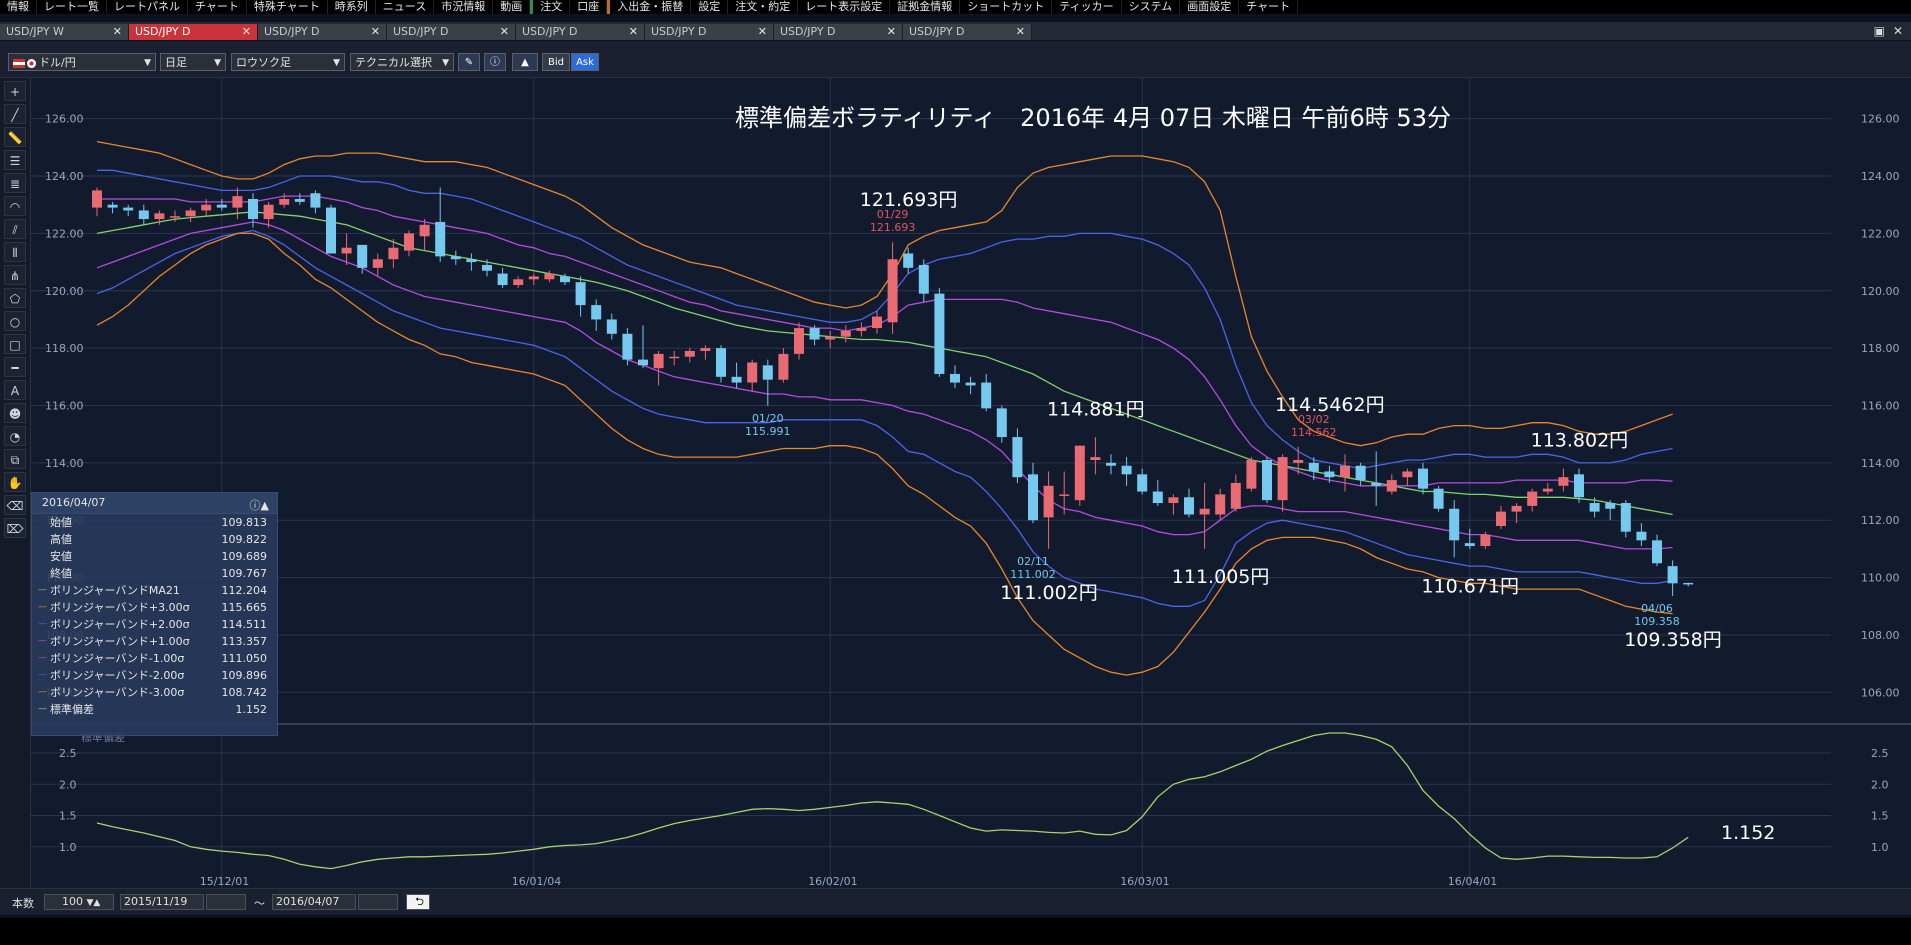 The image size is (1911, 945). I want to click on price-tick-right: 118.00, so click(1880, 348).